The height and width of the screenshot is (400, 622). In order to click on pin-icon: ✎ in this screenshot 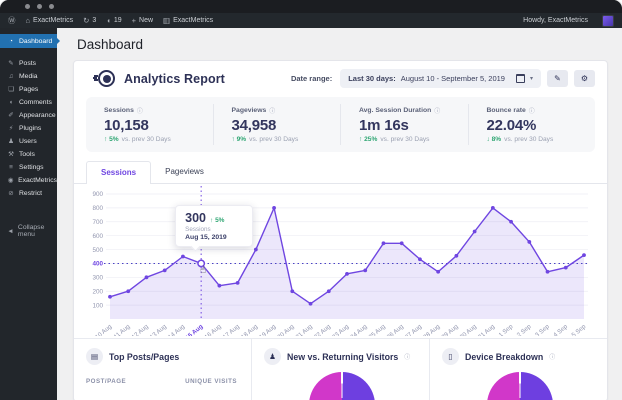, I will do `click(11, 63)`.